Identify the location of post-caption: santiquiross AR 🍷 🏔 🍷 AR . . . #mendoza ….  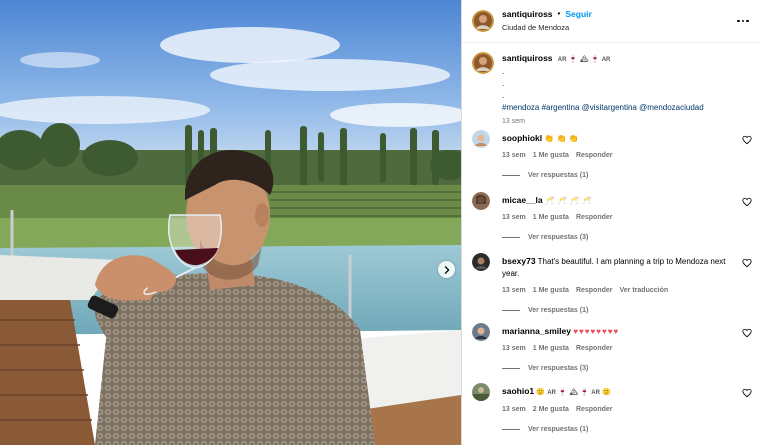
(611, 84).